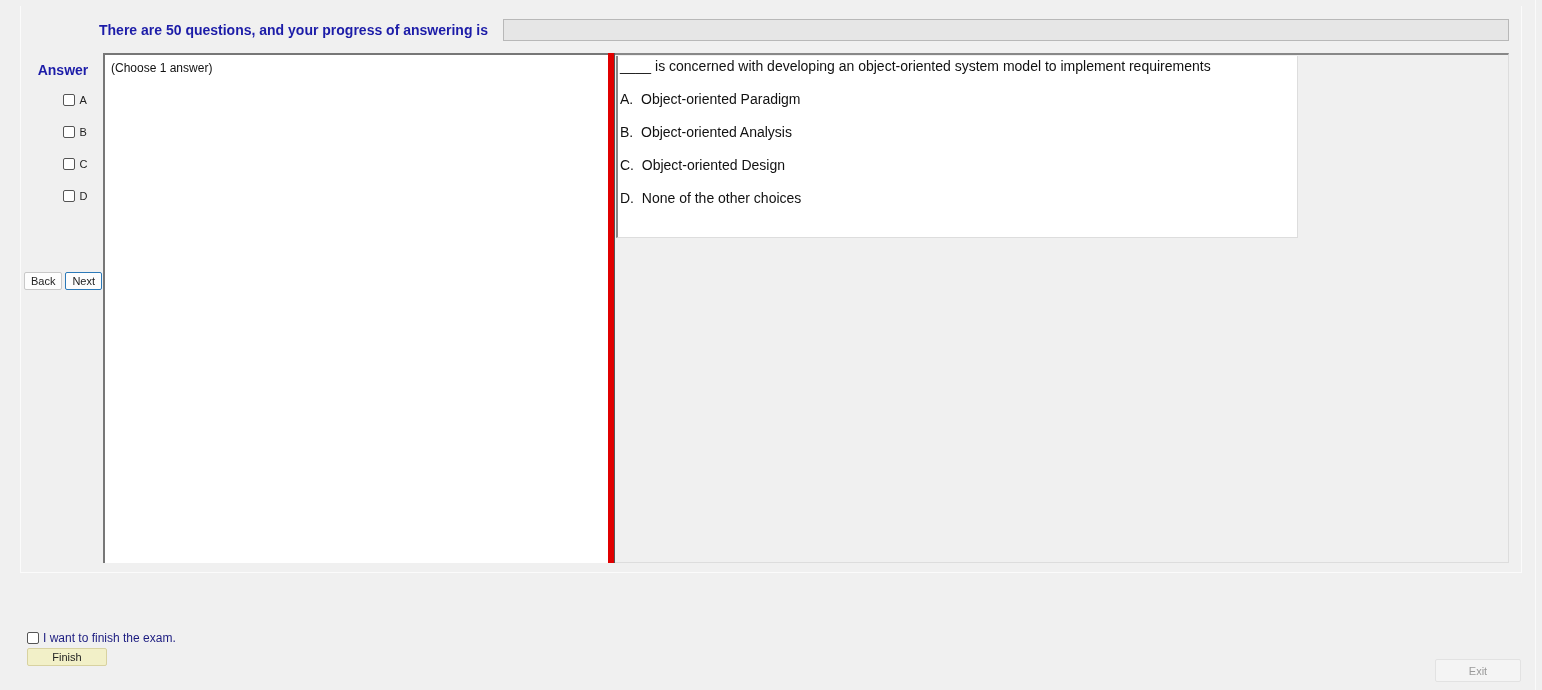 The height and width of the screenshot is (690, 1542). What do you see at coordinates (109, 637) in the screenshot?
I see `finish-label: I want to finish the exam.` at bounding box center [109, 637].